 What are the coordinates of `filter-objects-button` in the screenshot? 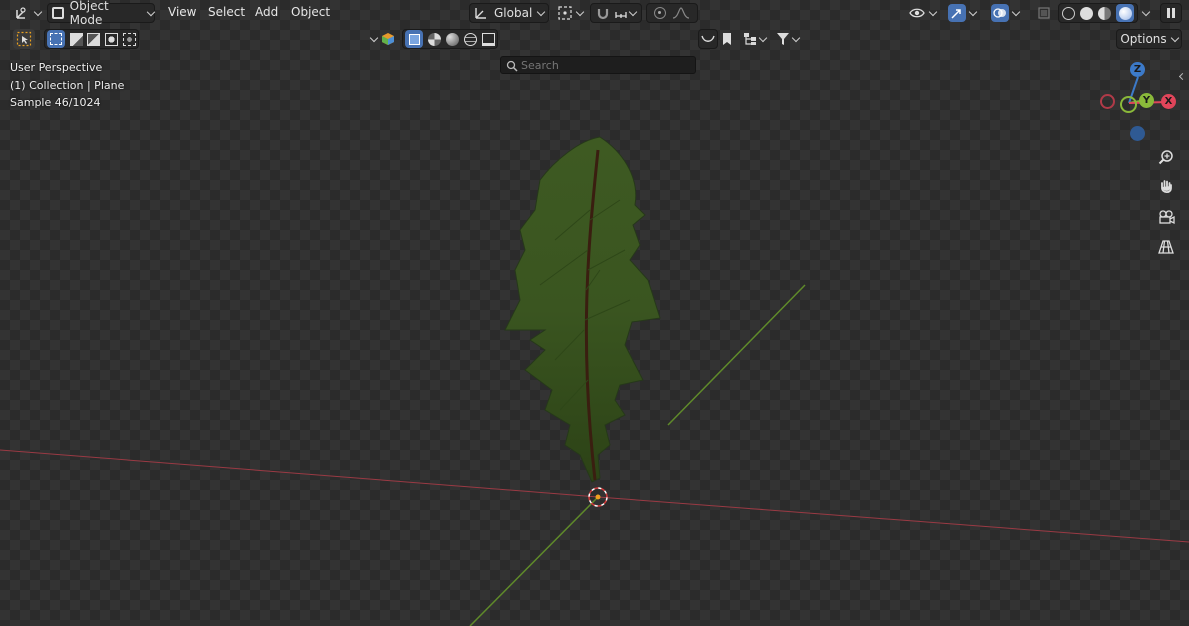 It's located at (414, 39).